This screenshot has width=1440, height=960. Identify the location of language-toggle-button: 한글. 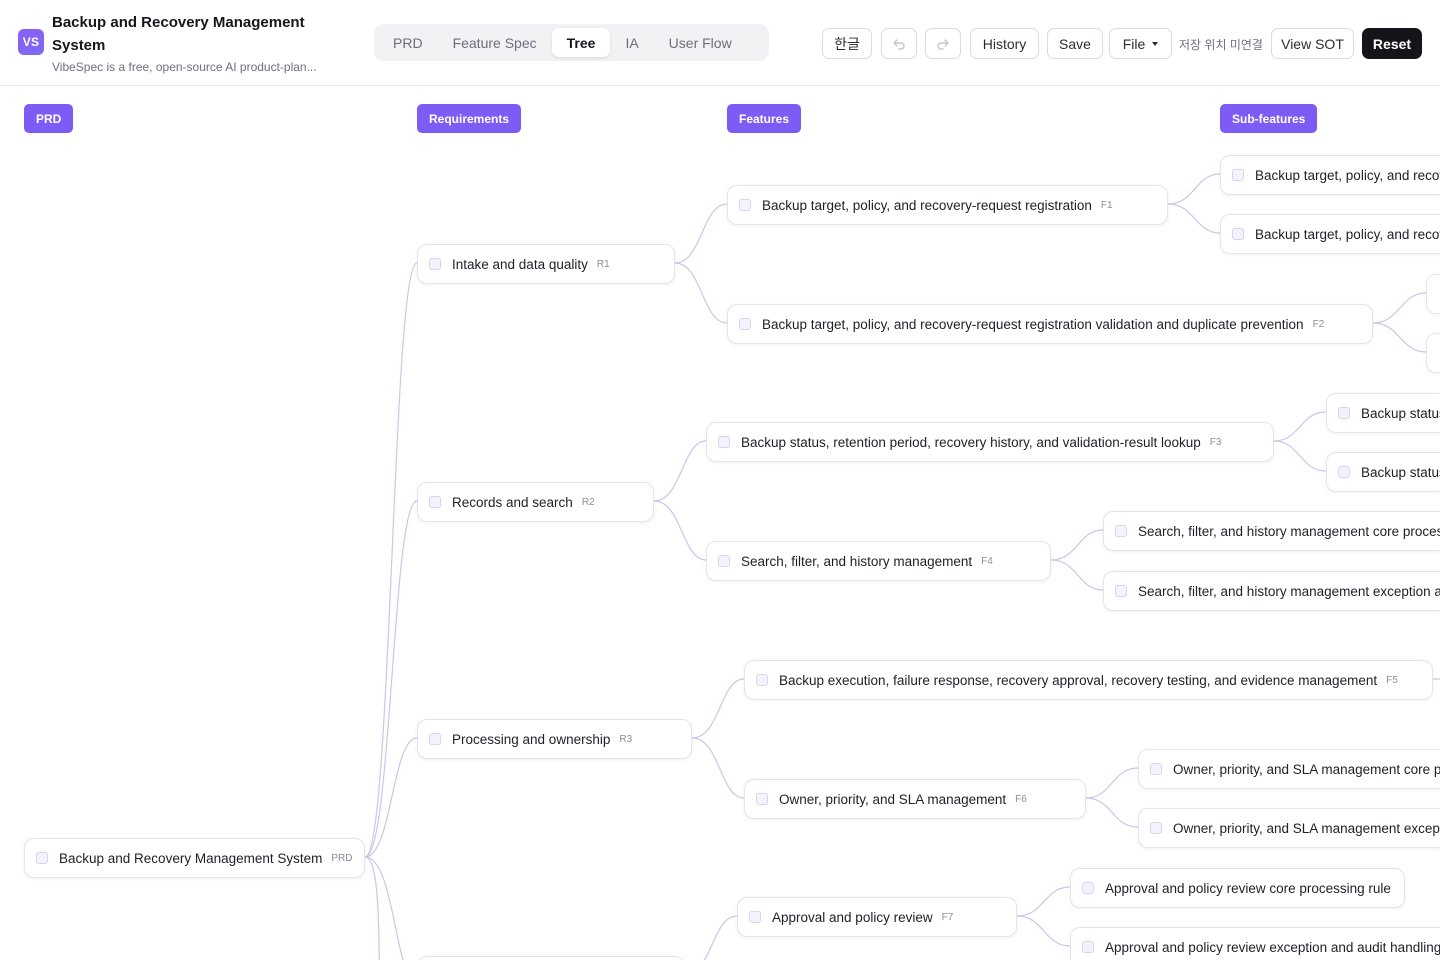
(847, 43).